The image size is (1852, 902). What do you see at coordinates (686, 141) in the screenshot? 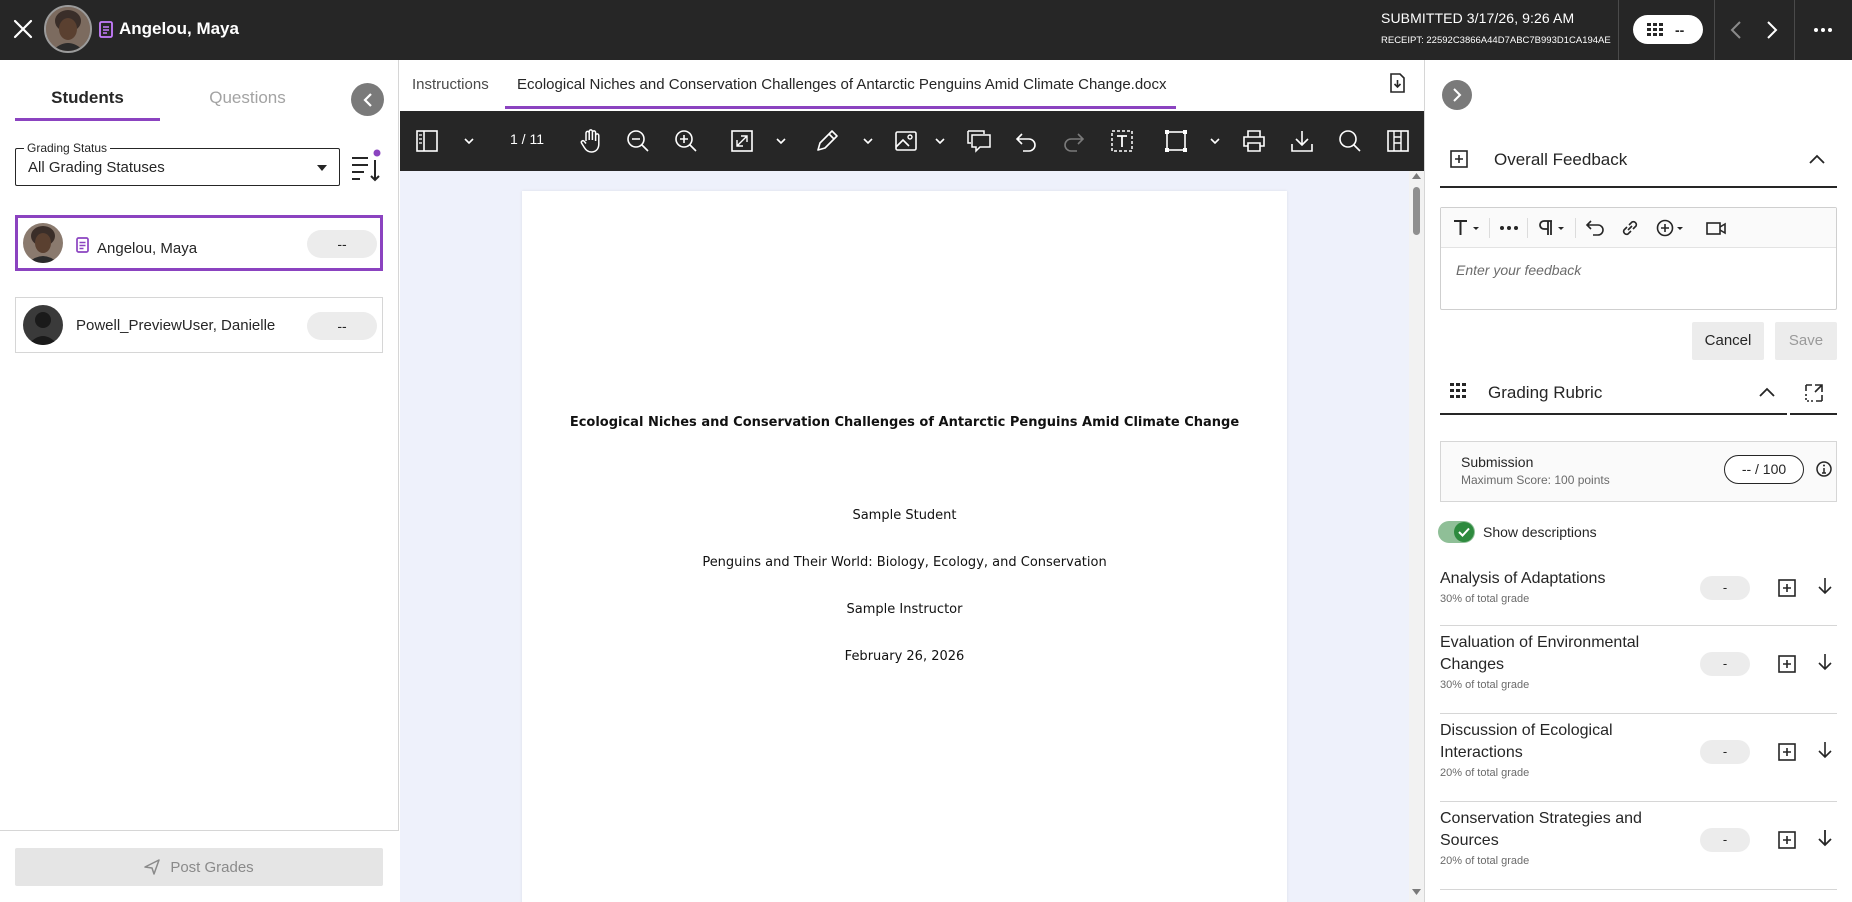
I see `zoom-in-icon` at bounding box center [686, 141].